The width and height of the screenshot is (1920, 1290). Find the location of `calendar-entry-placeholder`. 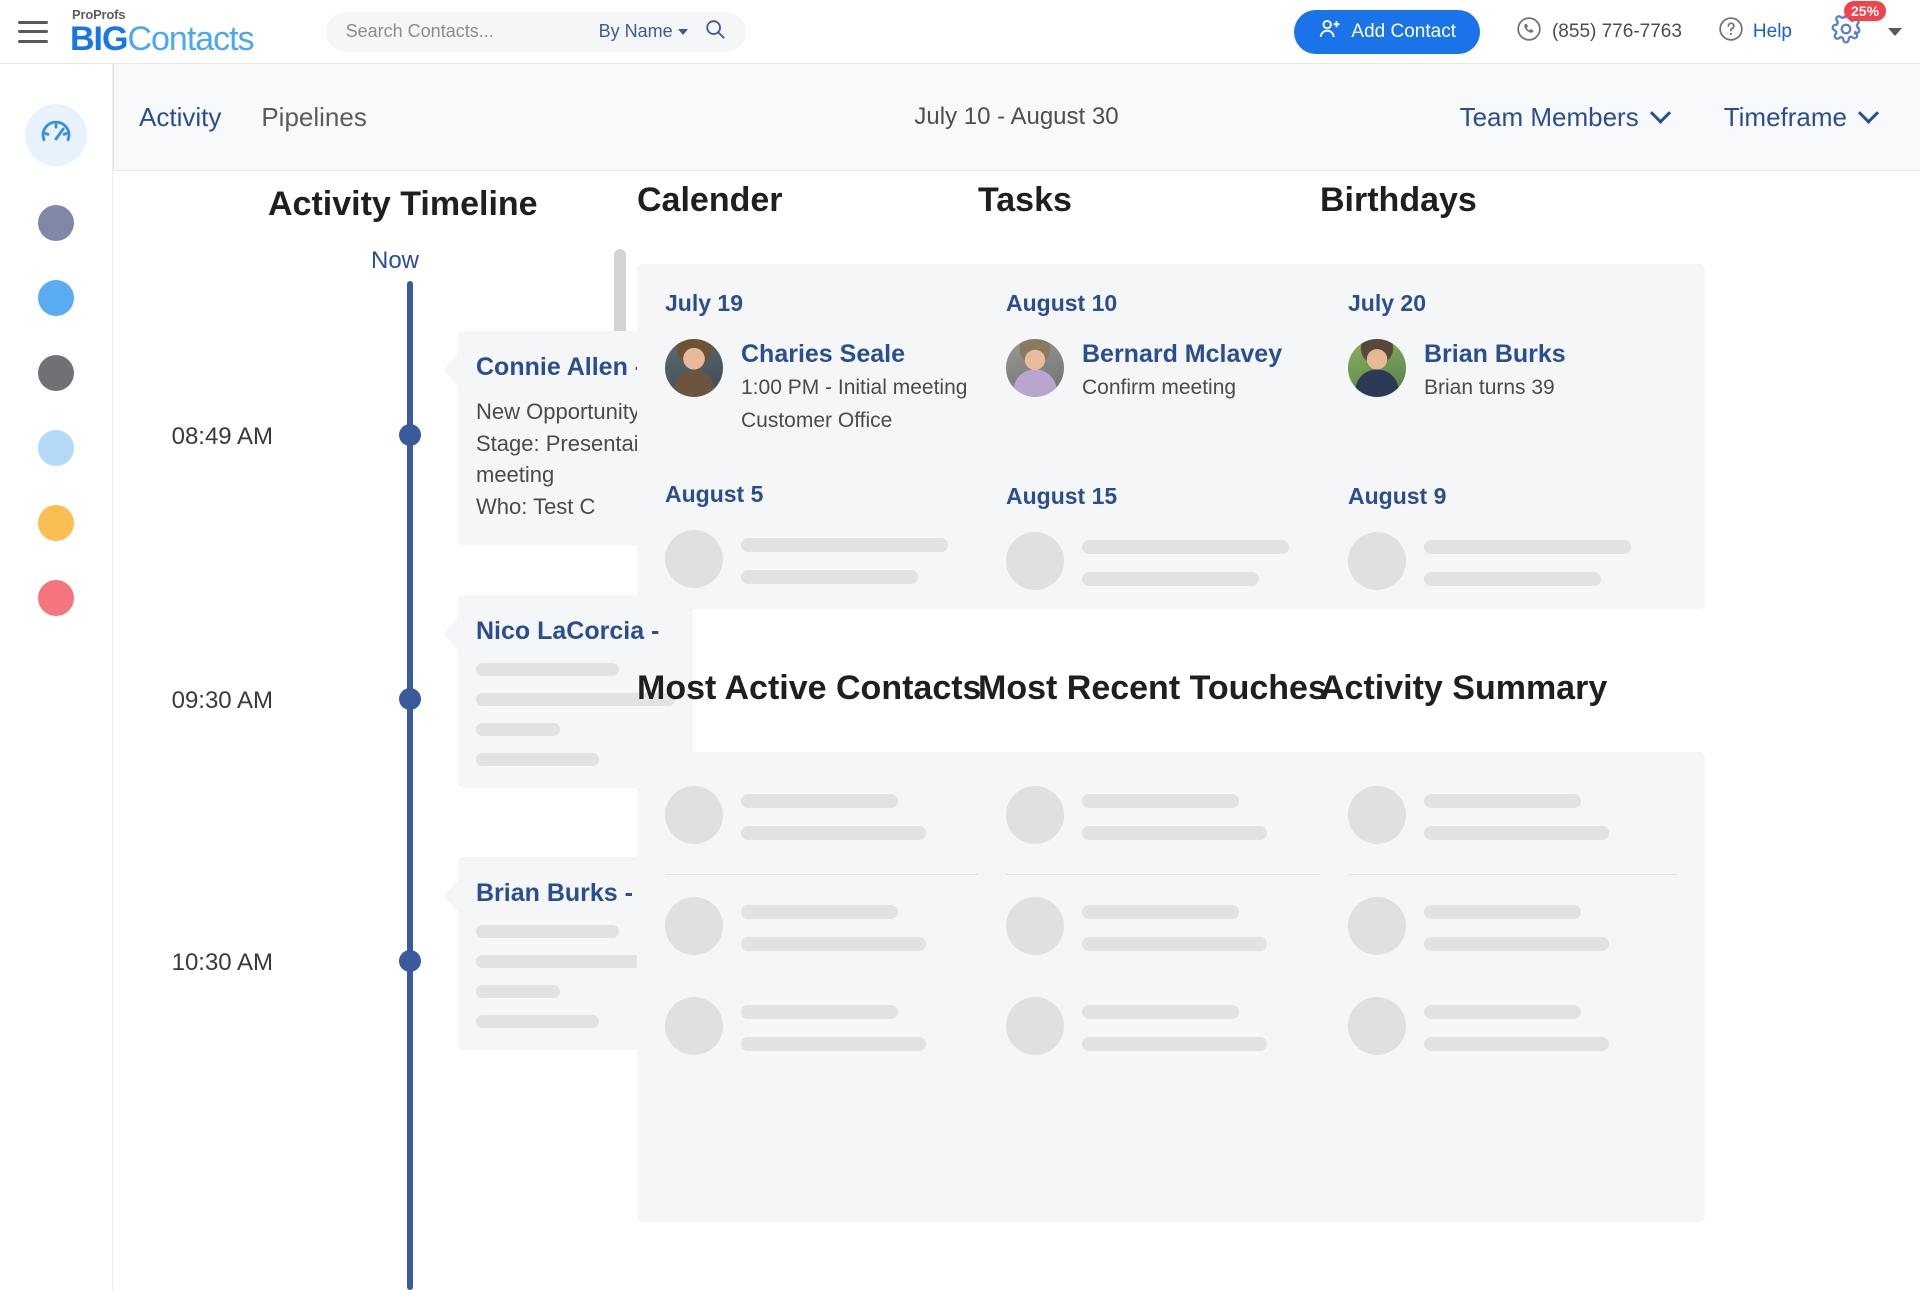

calendar-entry-placeholder is located at coordinates (829, 558).